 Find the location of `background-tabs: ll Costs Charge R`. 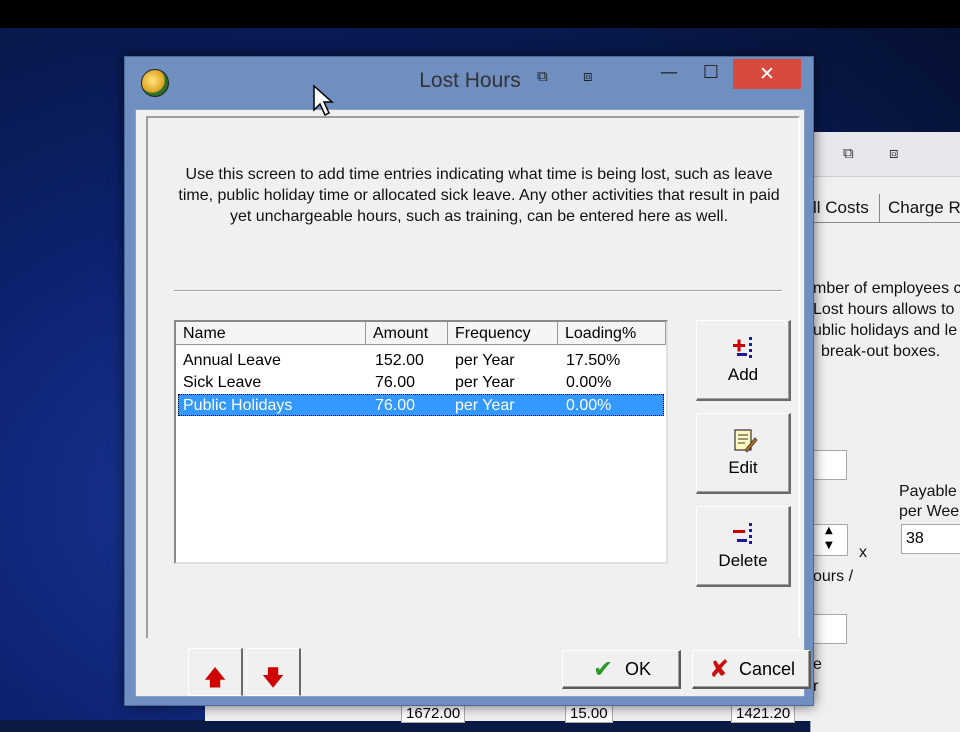

background-tabs: ll Costs Charge R is located at coordinates (885, 208).